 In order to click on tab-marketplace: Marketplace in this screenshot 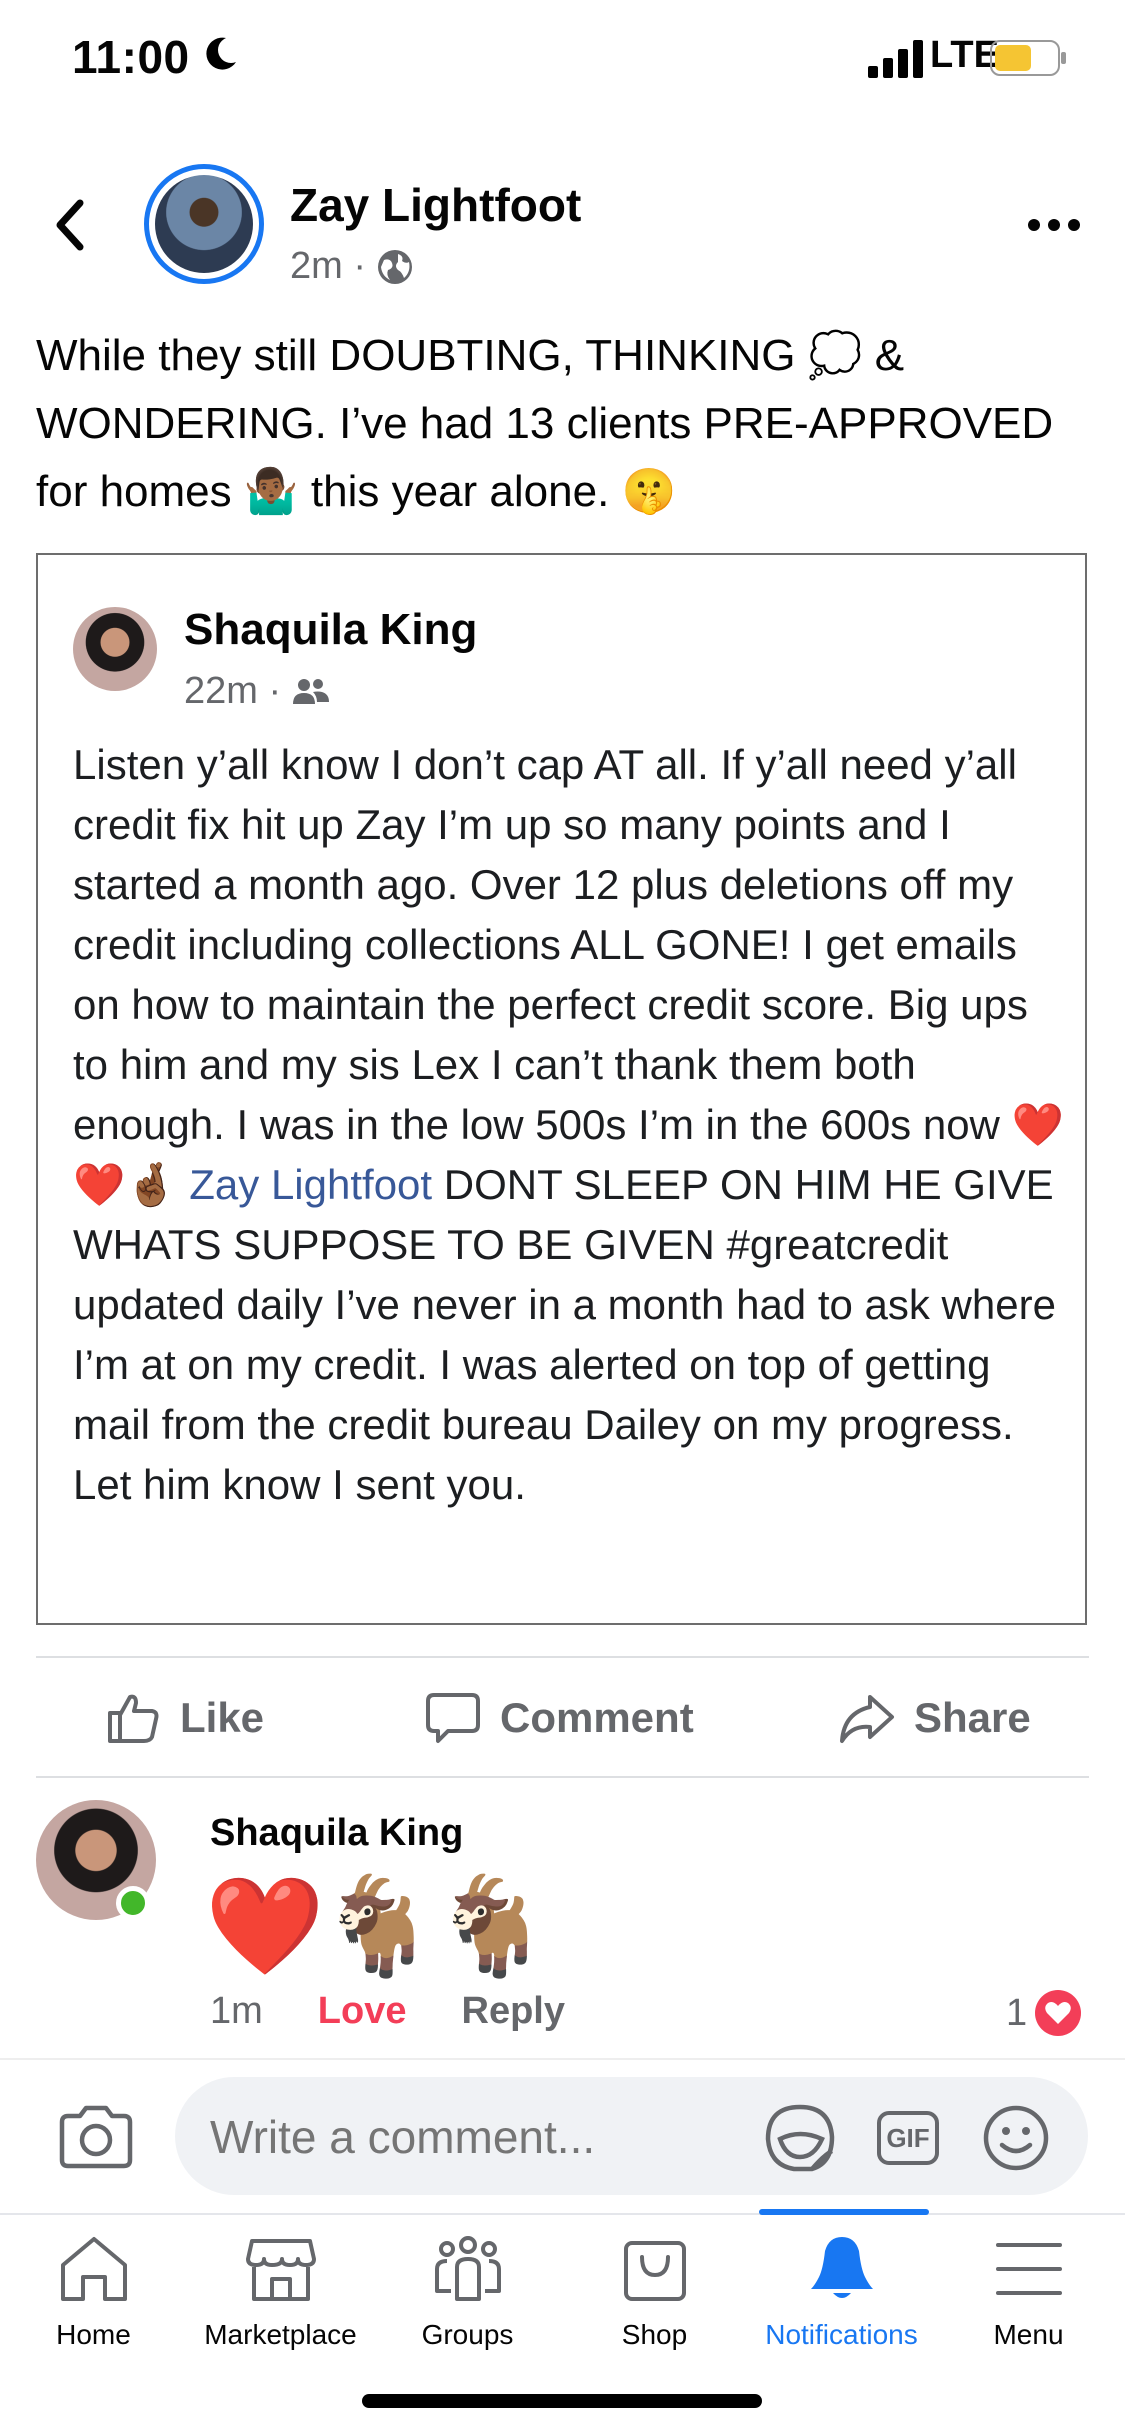, I will do `click(280, 2290)`.